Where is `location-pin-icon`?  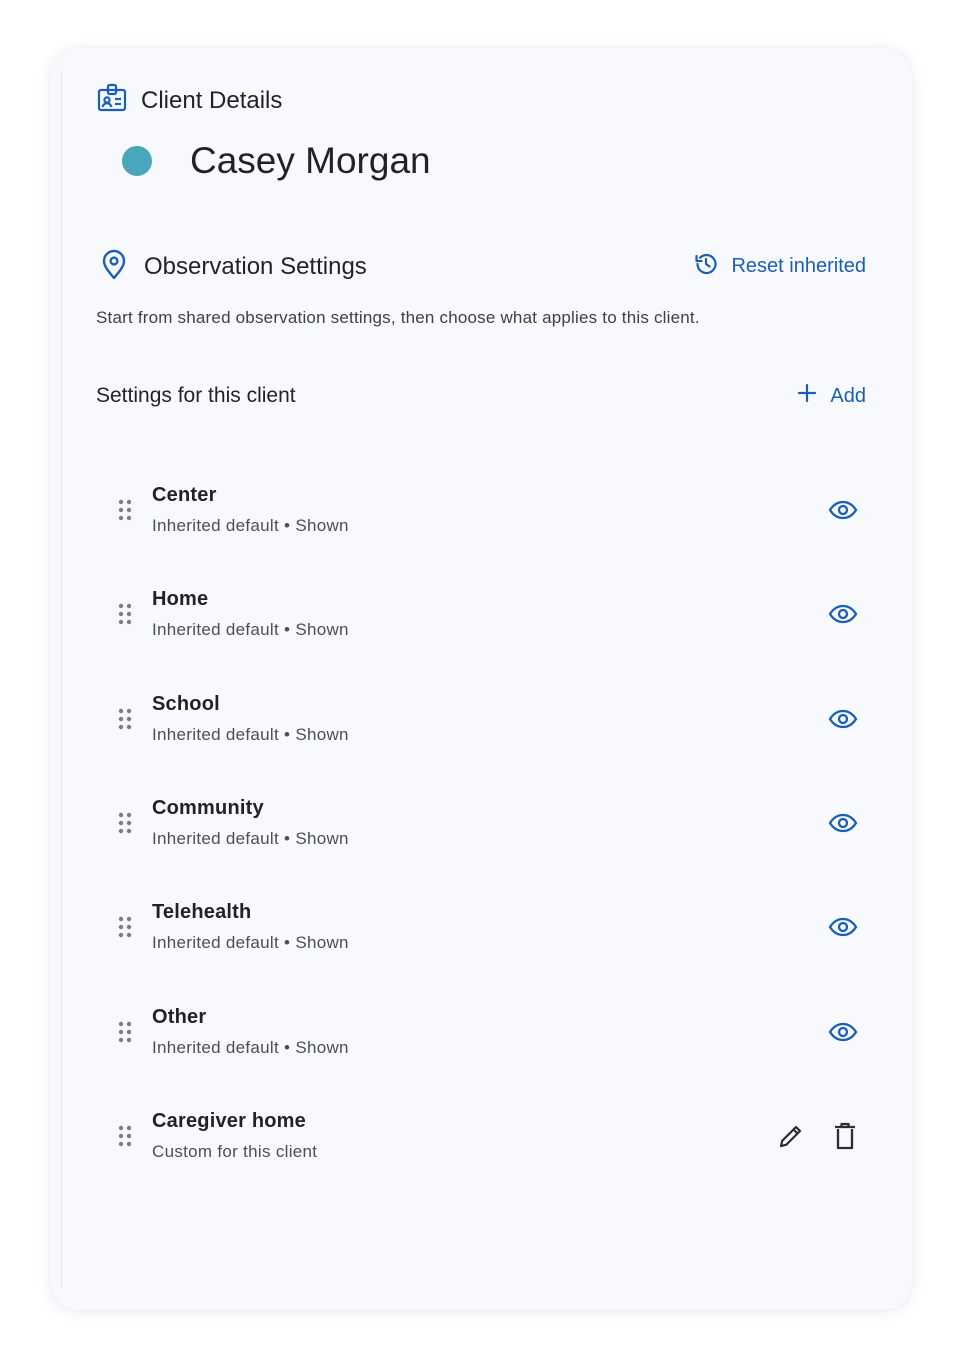
location-pin-icon is located at coordinates (114, 266).